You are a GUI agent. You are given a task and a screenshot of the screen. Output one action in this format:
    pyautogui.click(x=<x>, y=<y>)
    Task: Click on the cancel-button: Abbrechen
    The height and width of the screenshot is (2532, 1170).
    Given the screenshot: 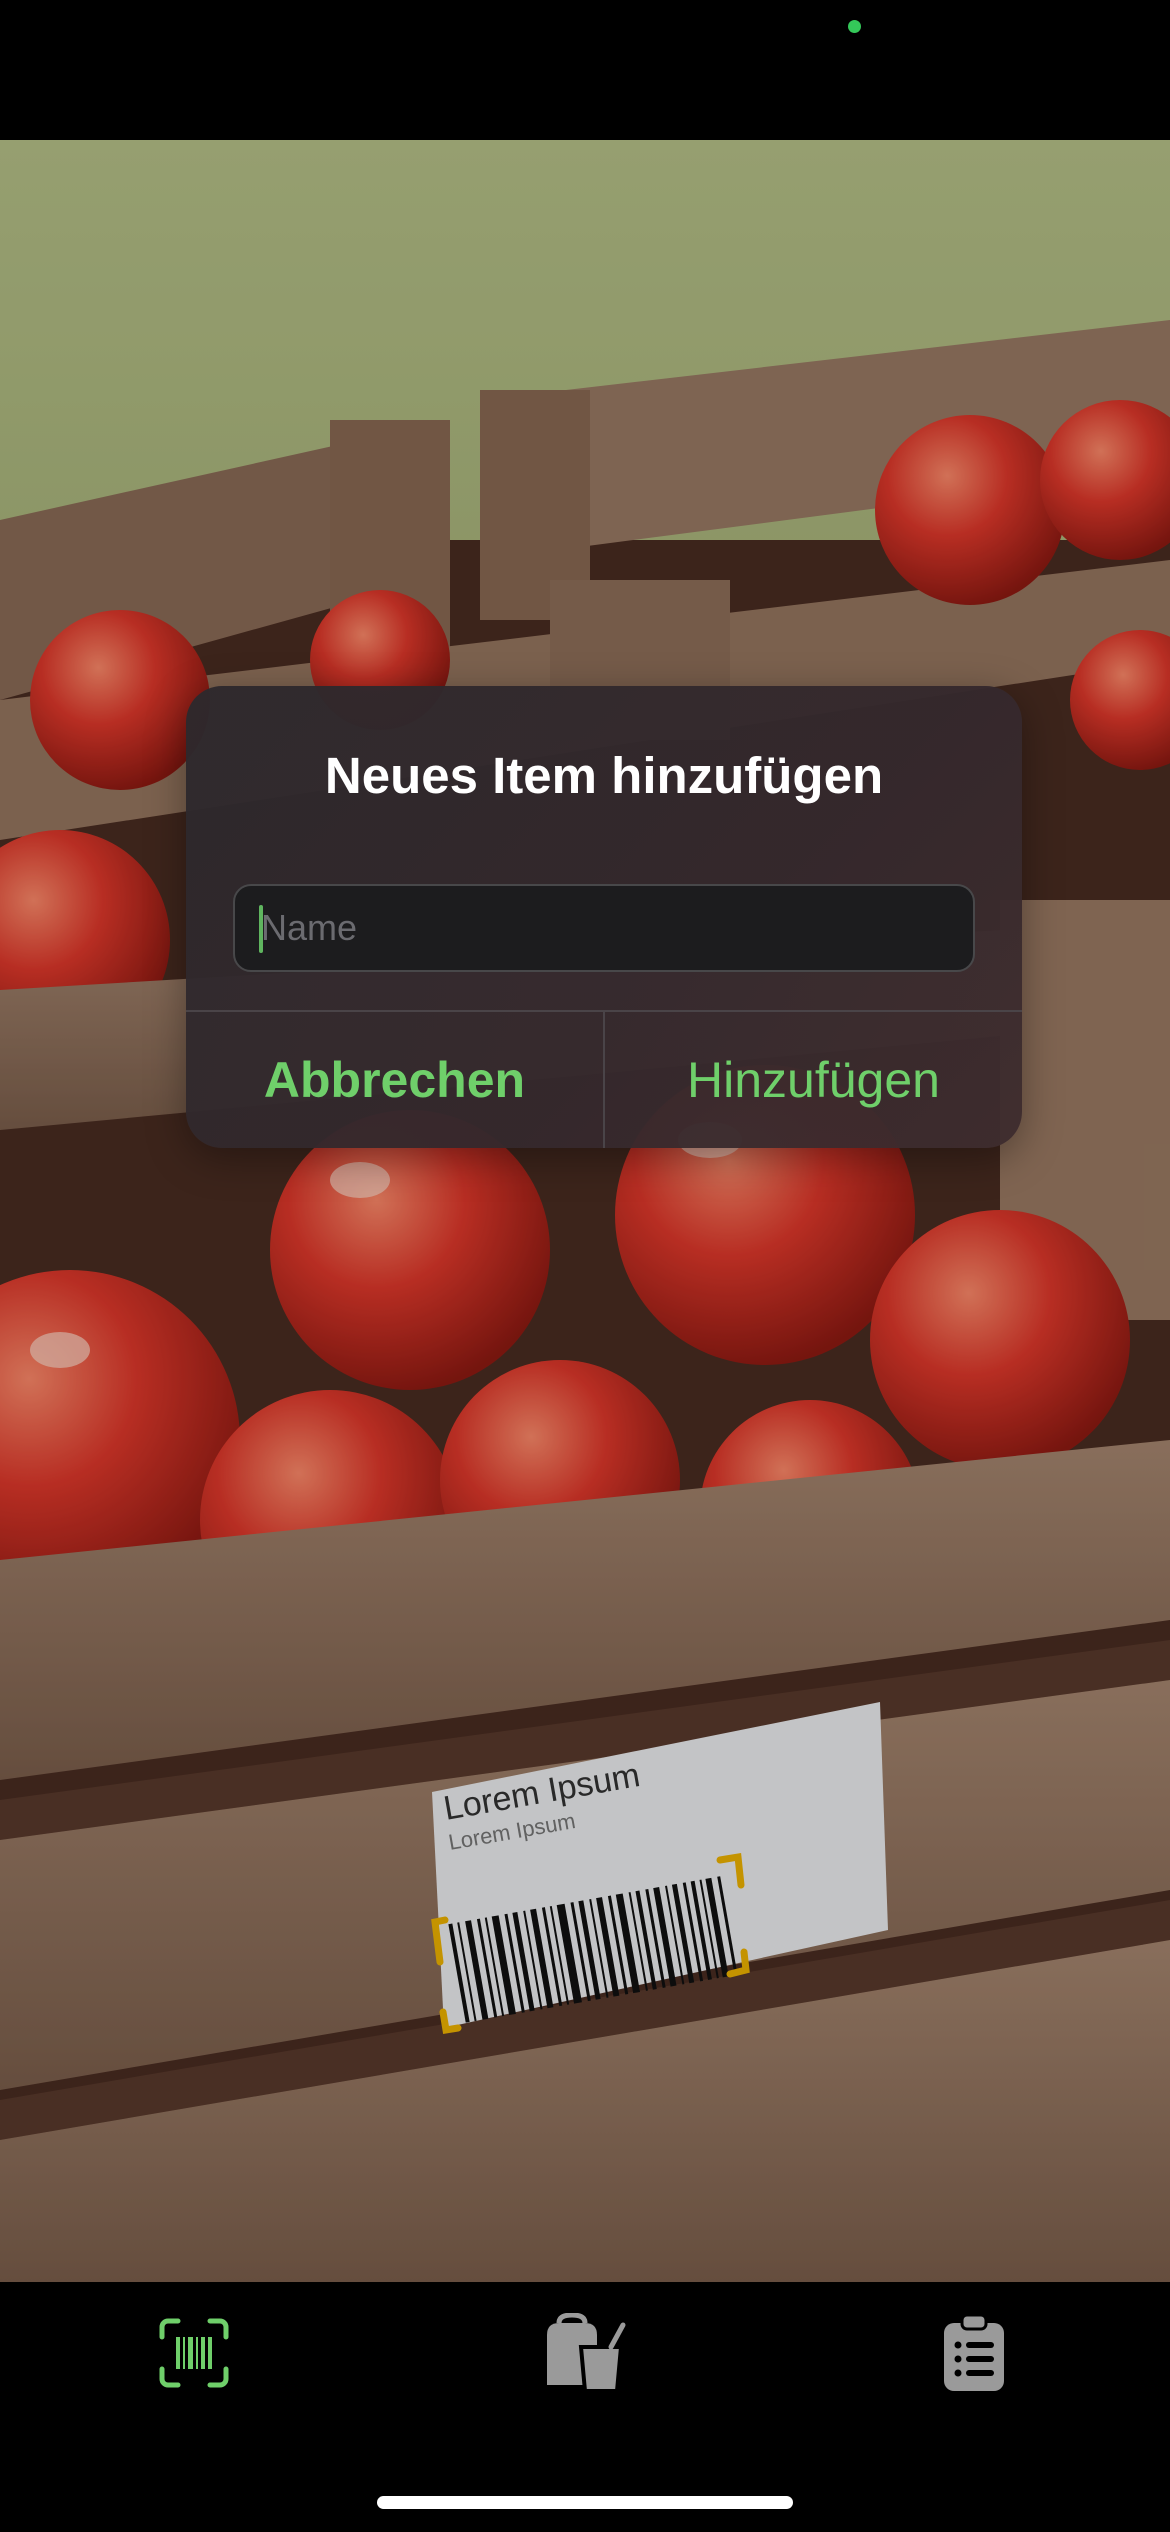 What is the action you would take?
    pyautogui.click(x=394, y=1080)
    